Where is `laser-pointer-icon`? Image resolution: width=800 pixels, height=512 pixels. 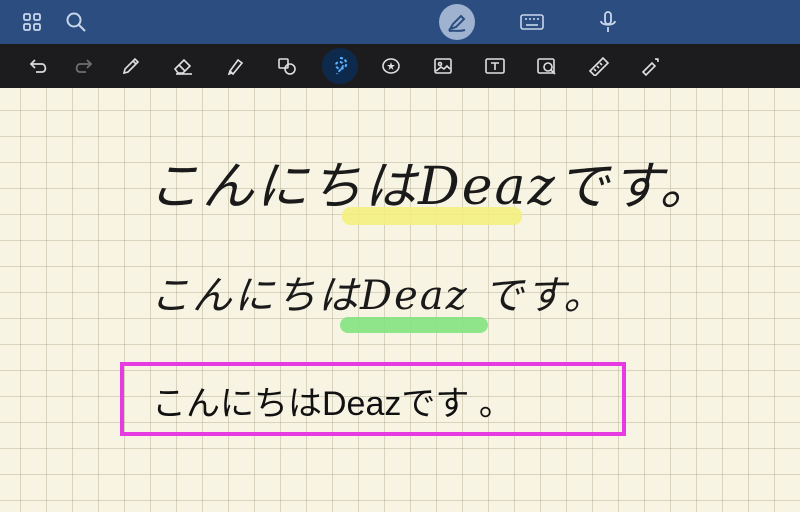
laser-pointer-icon is located at coordinates (651, 66).